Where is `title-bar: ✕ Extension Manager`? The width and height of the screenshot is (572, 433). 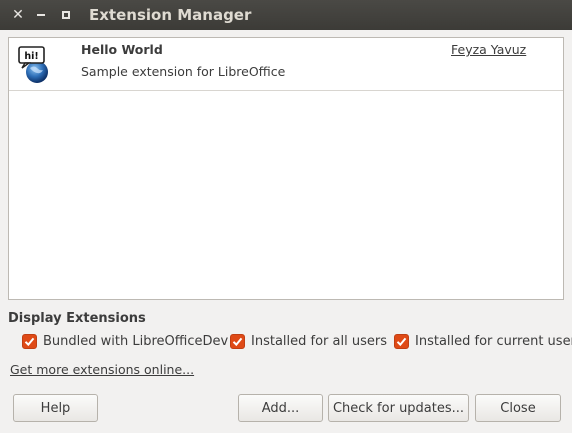
title-bar: ✕ Extension Manager is located at coordinates (286, 15).